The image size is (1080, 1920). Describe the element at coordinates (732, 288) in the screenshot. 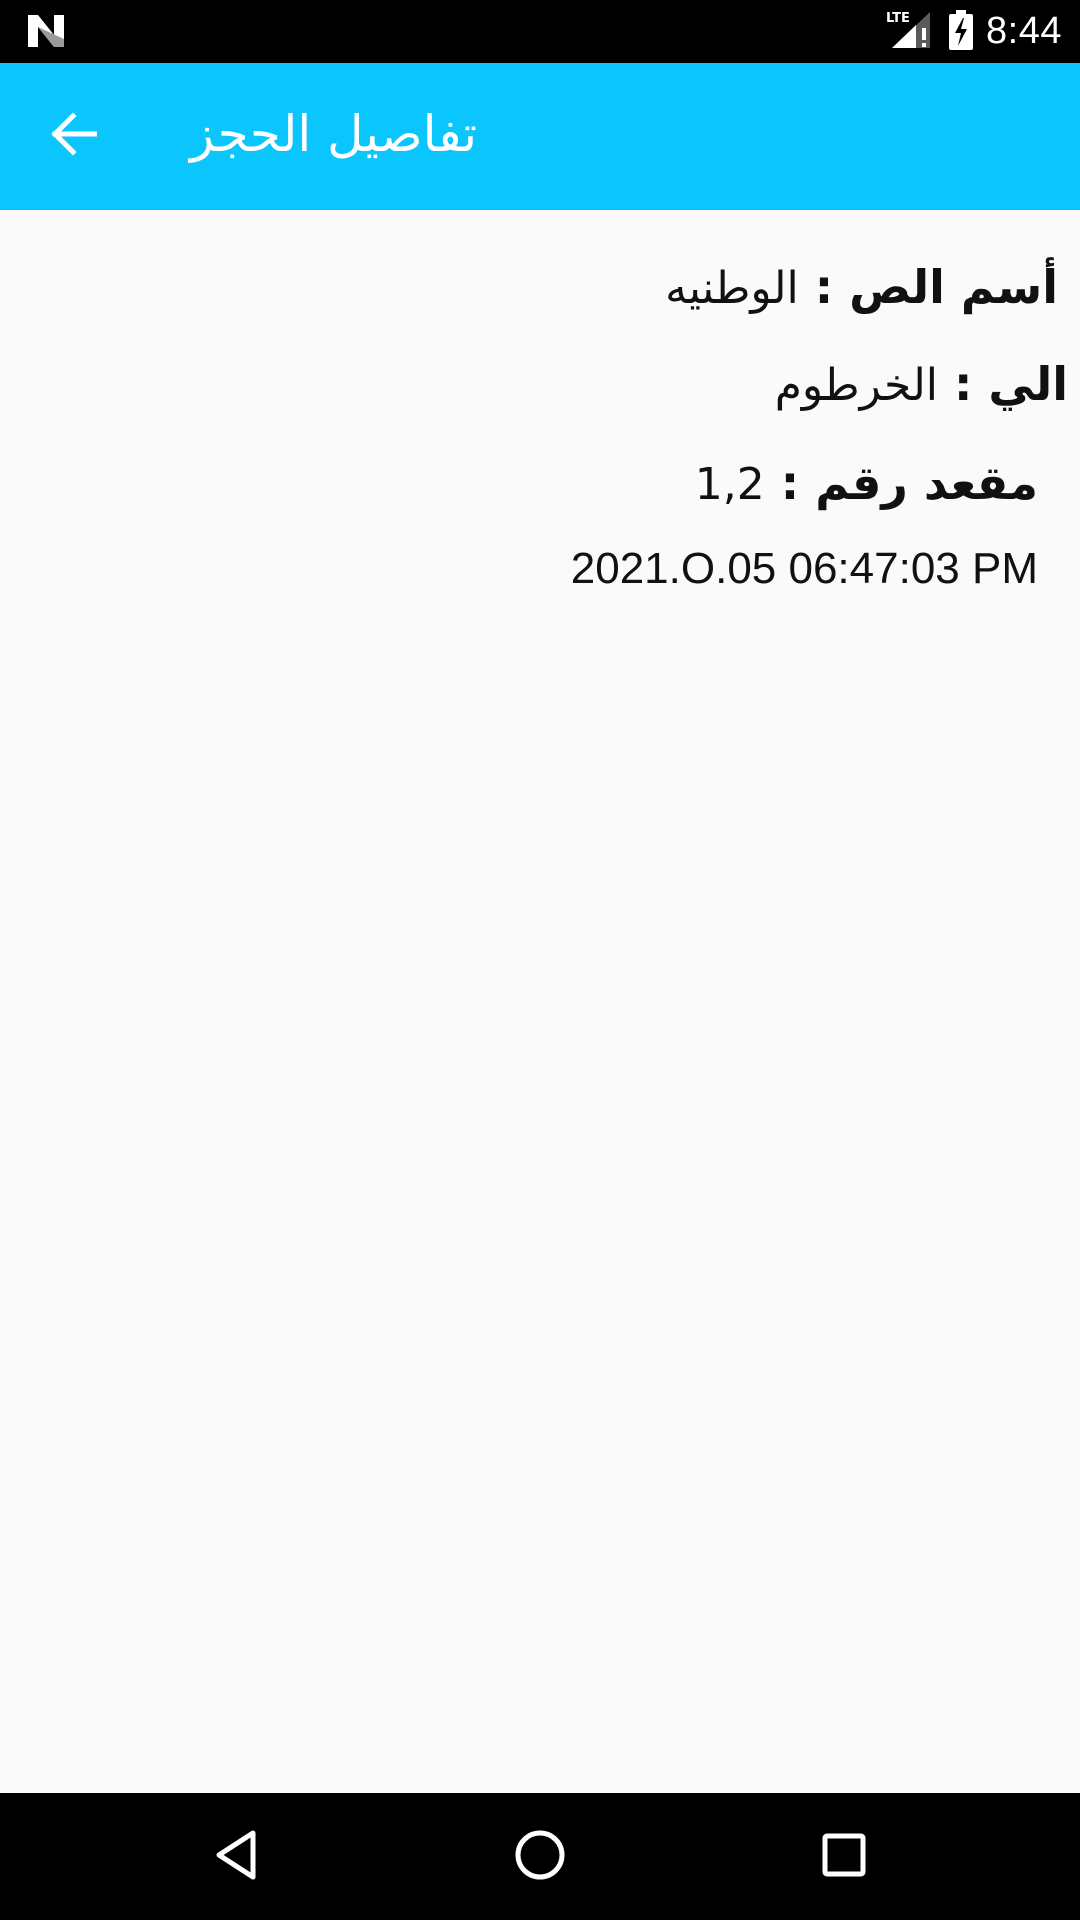

I see `detail-value: الوطنيه` at that location.